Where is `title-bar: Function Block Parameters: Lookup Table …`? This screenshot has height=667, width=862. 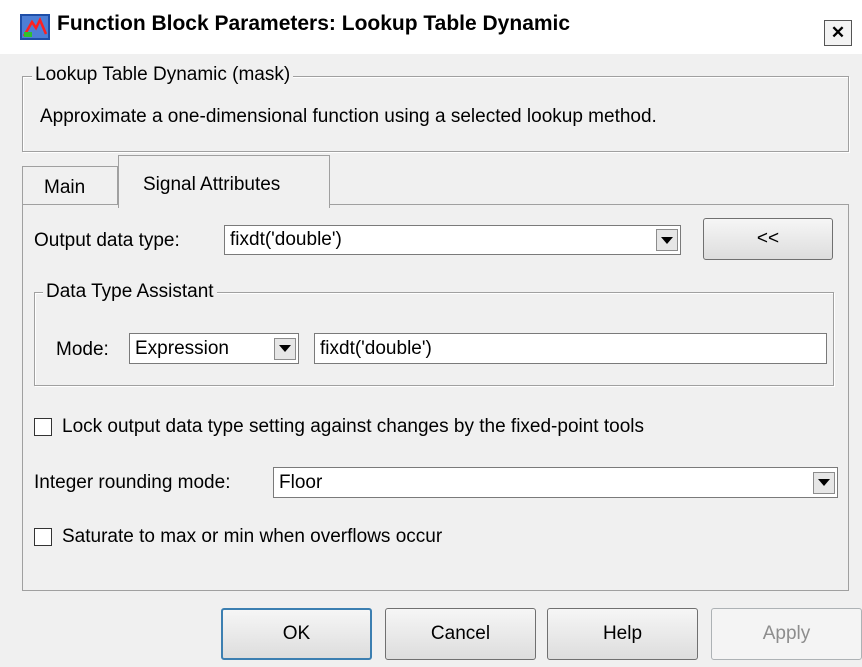 title-bar: Function Block Parameters: Lookup Table … is located at coordinates (431, 27).